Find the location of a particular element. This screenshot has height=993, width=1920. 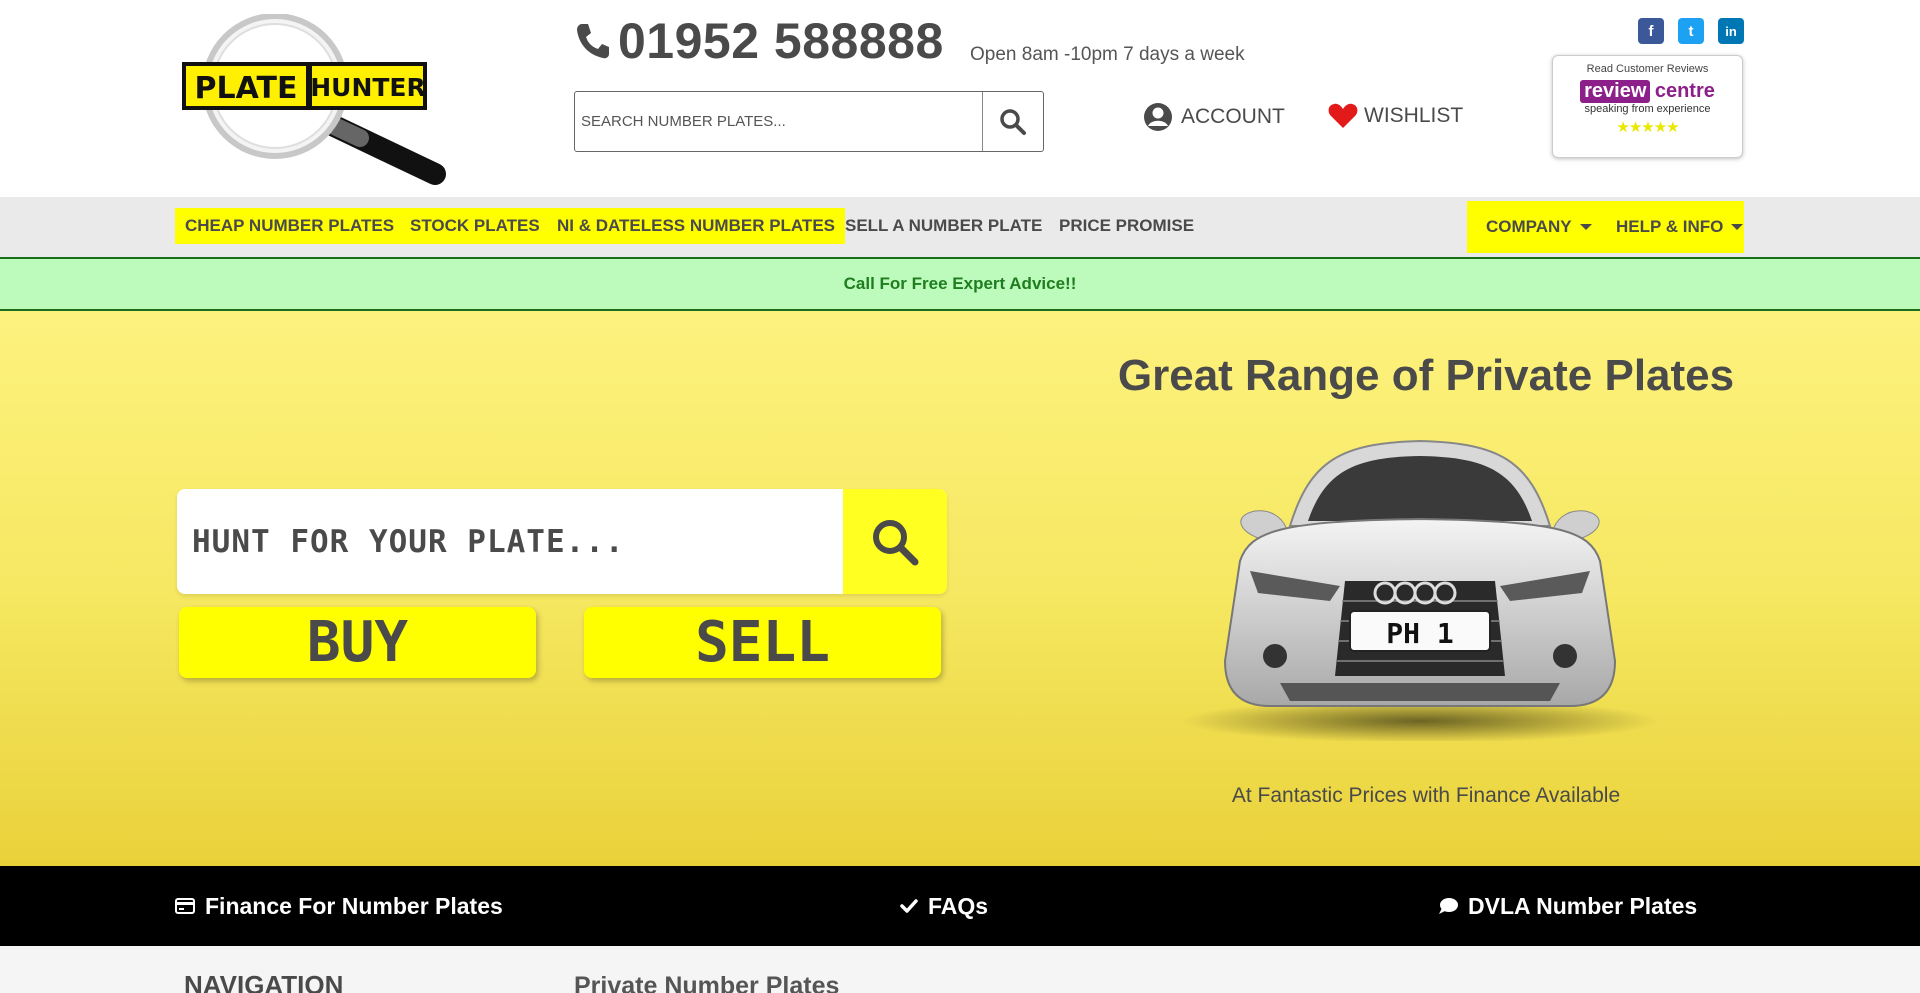

account-label: ACCOUNT is located at coordinates (1233, 116).